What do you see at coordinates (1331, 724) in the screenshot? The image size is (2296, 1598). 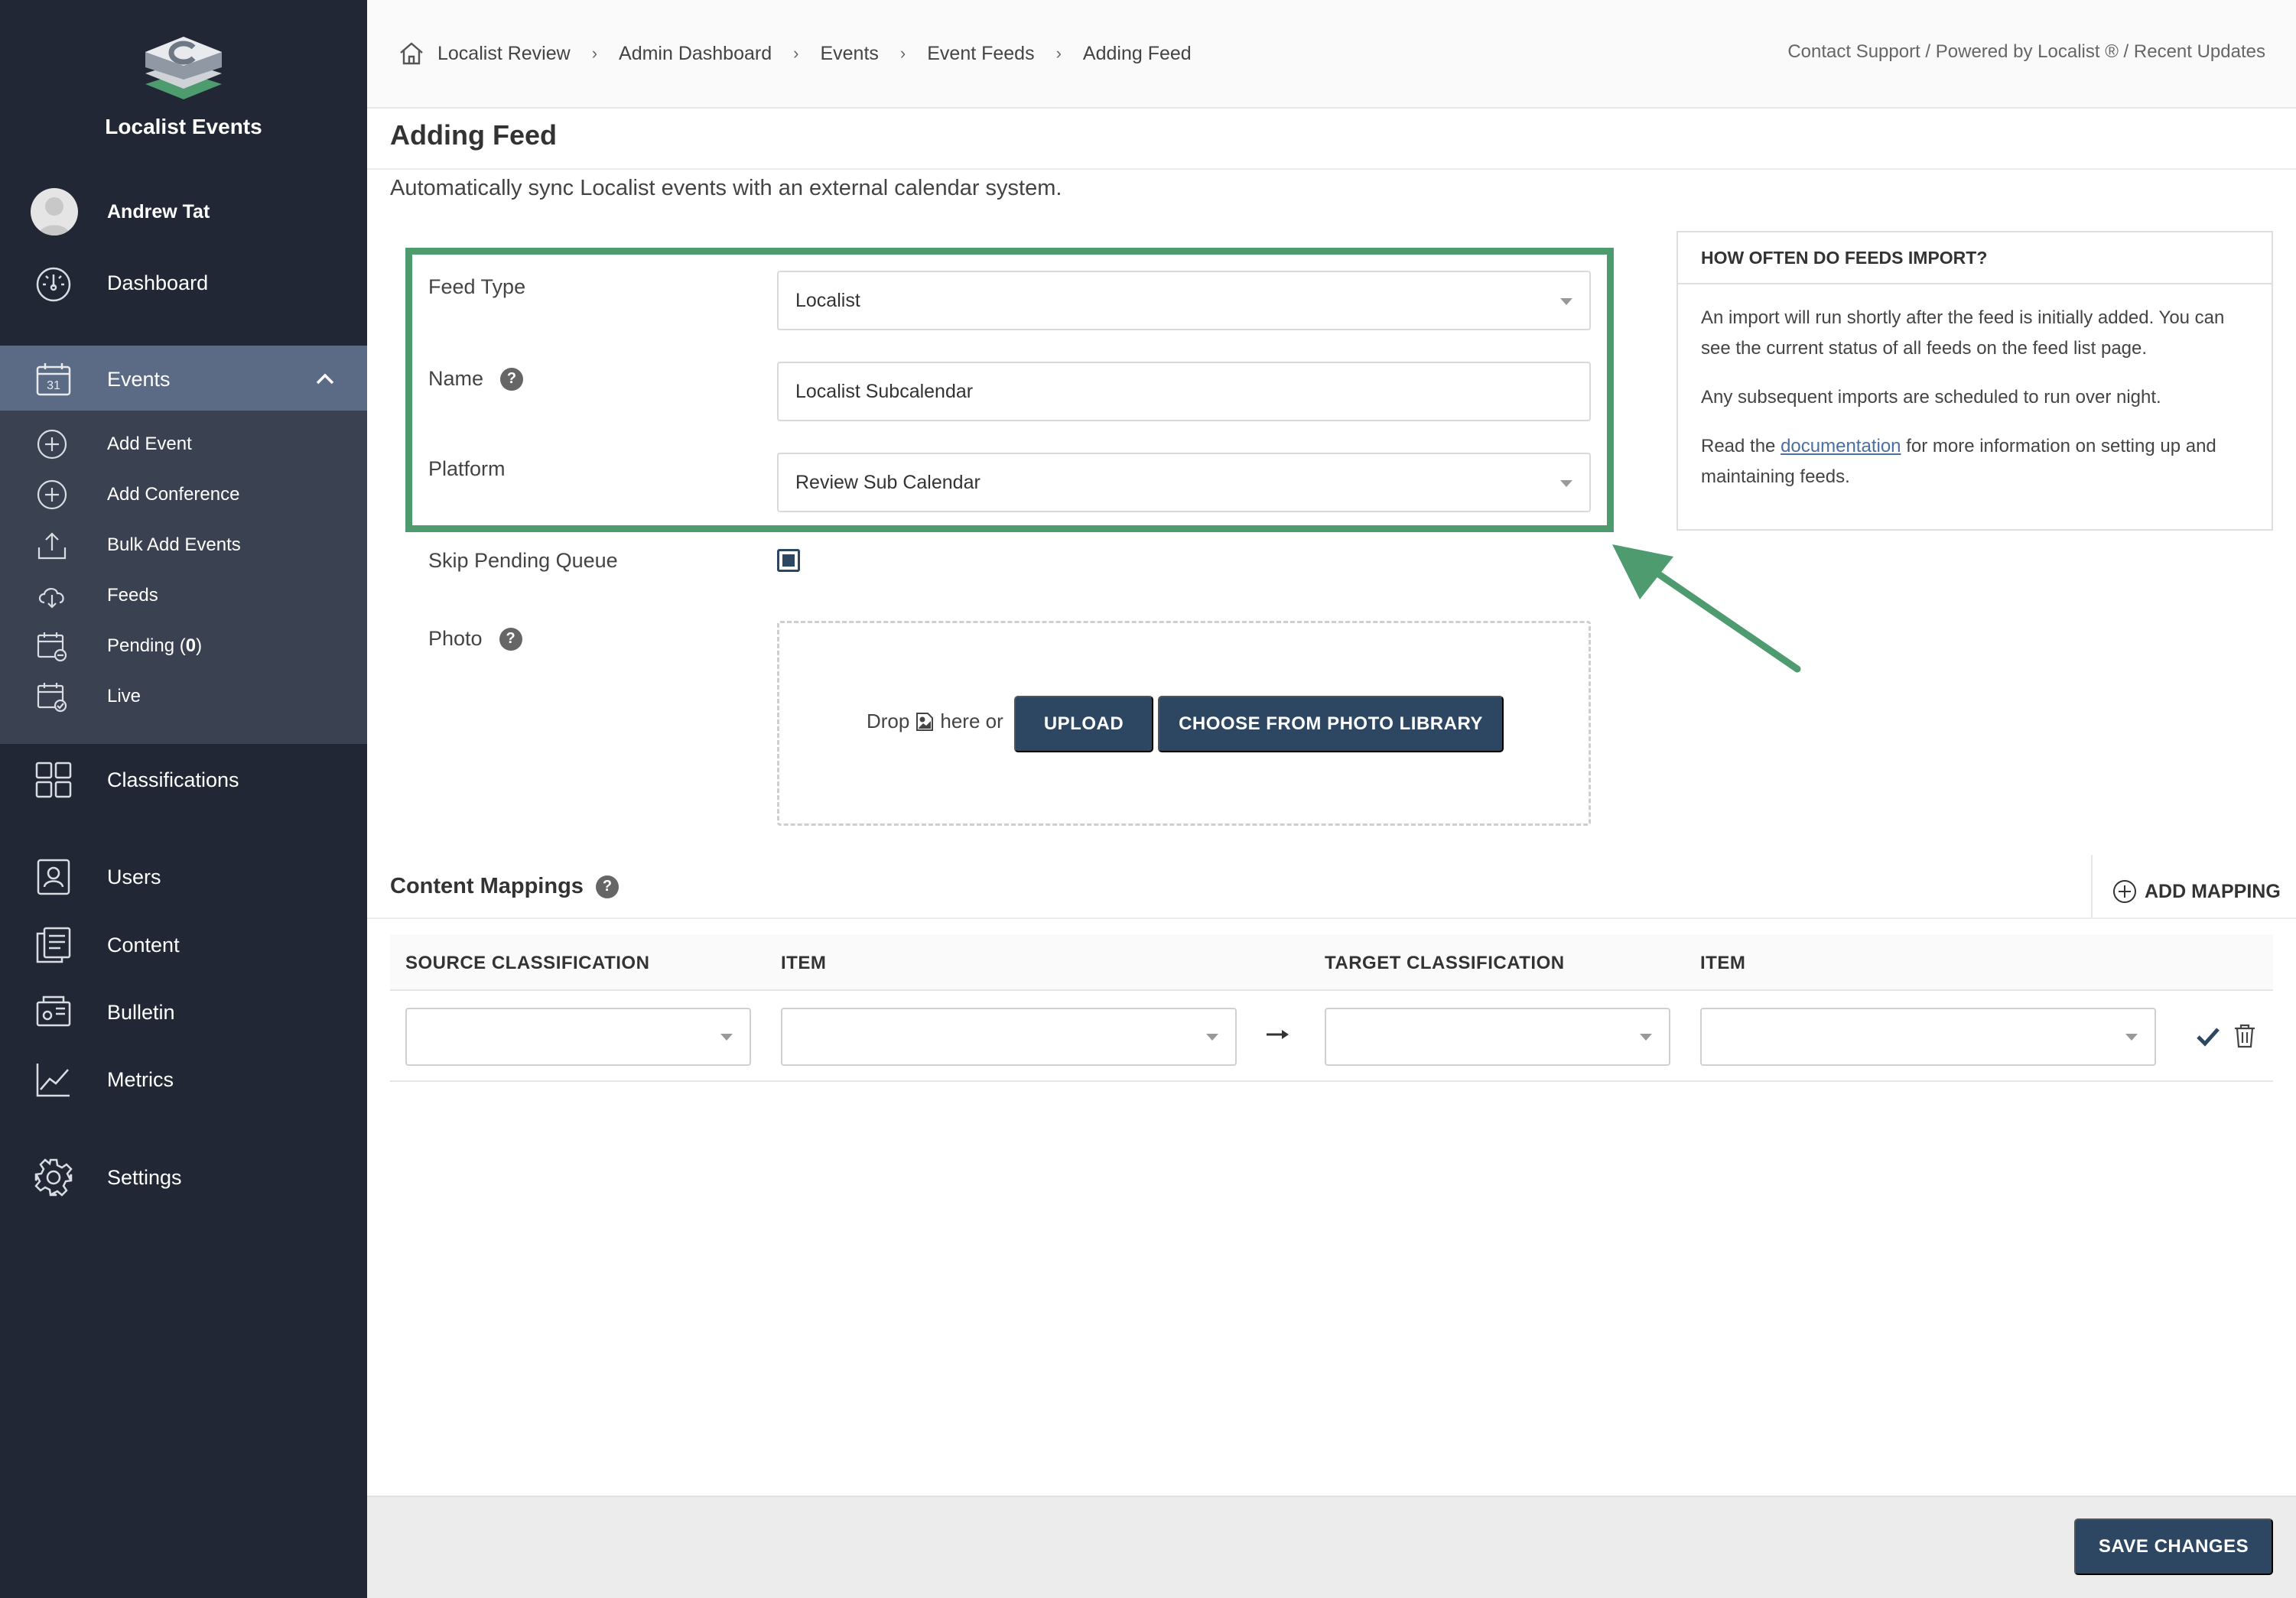 I see `choose-photo-library-button: CHOOSE FROM PHOTO LIBRARY` at bounding box center [1331, 724].